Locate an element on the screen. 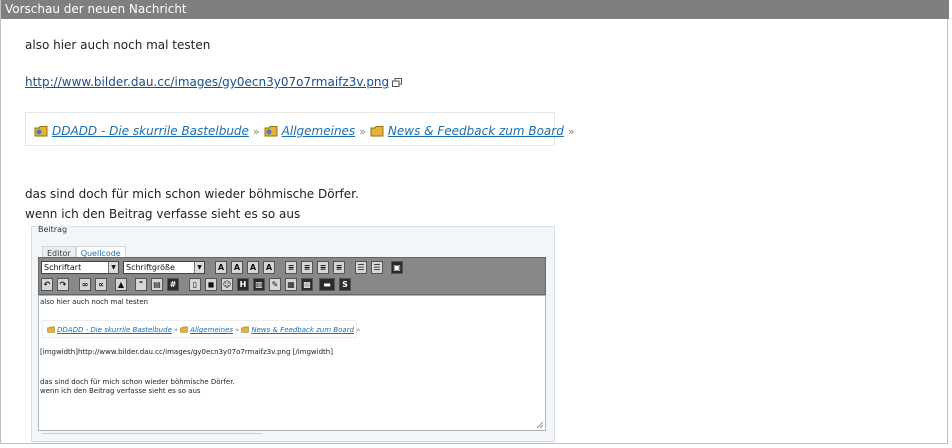  chart-icon: ▩ is located at coordinates (307, 284).